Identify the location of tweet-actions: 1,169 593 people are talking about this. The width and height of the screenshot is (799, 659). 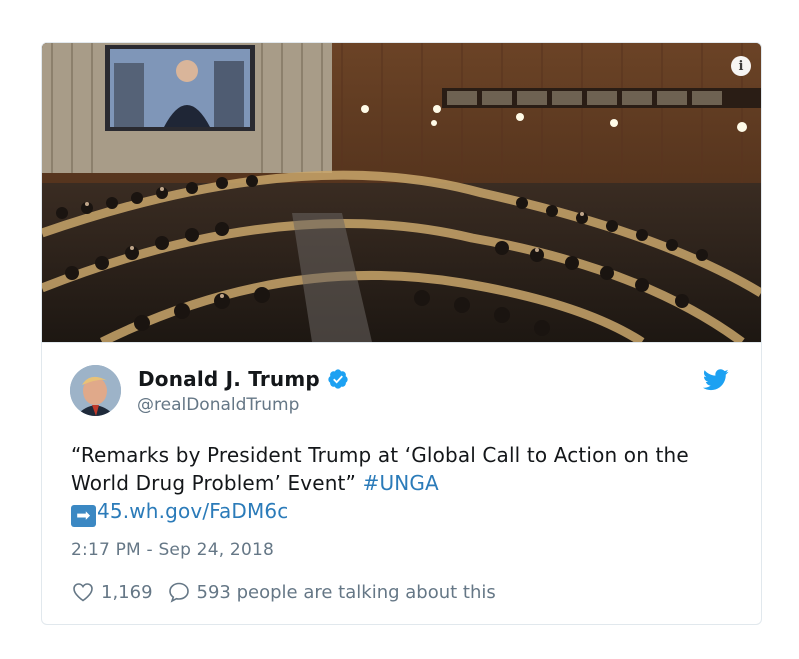
(283, 592).